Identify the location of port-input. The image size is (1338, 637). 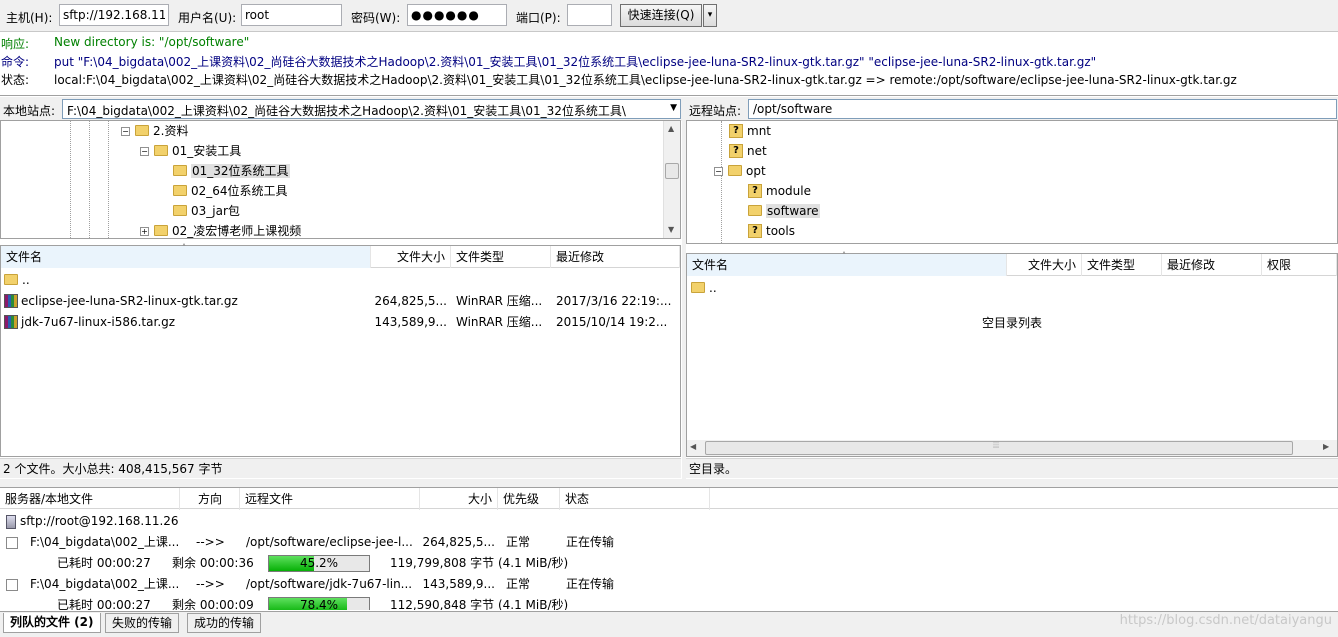
(589, 15).